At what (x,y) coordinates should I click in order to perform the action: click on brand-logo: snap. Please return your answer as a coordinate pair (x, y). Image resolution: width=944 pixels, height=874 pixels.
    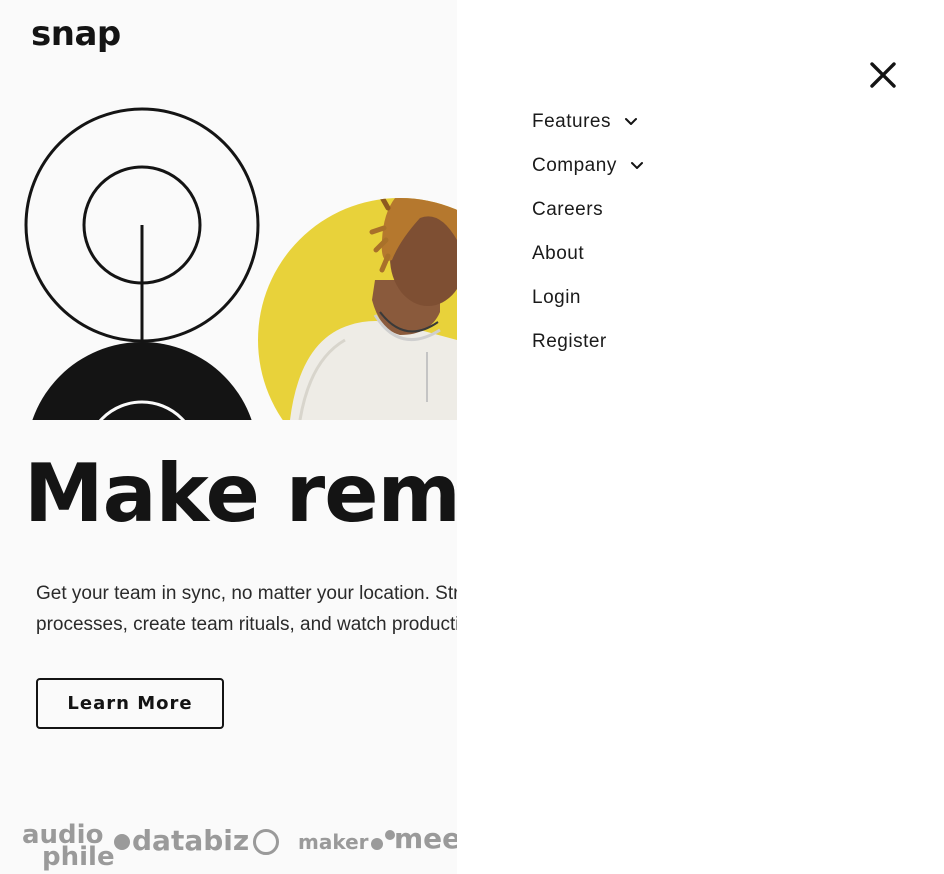
    Looking at the image, I should click on (76, 34).